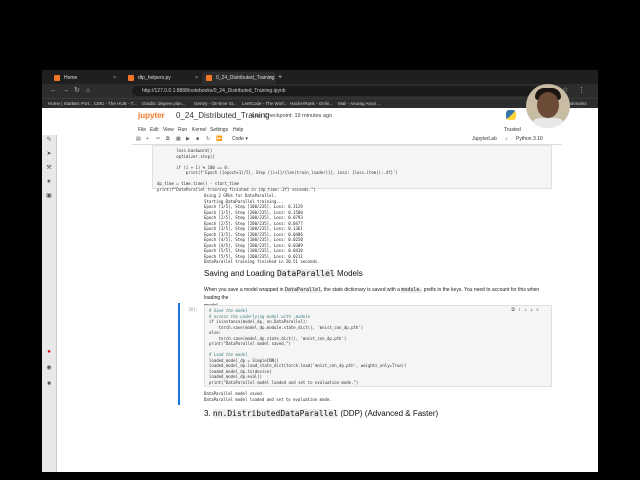 The image size is (640, 480). Describe the element at coordinates (506, 139) in the screenshot. I see `bug-icon: ☼` at that location.